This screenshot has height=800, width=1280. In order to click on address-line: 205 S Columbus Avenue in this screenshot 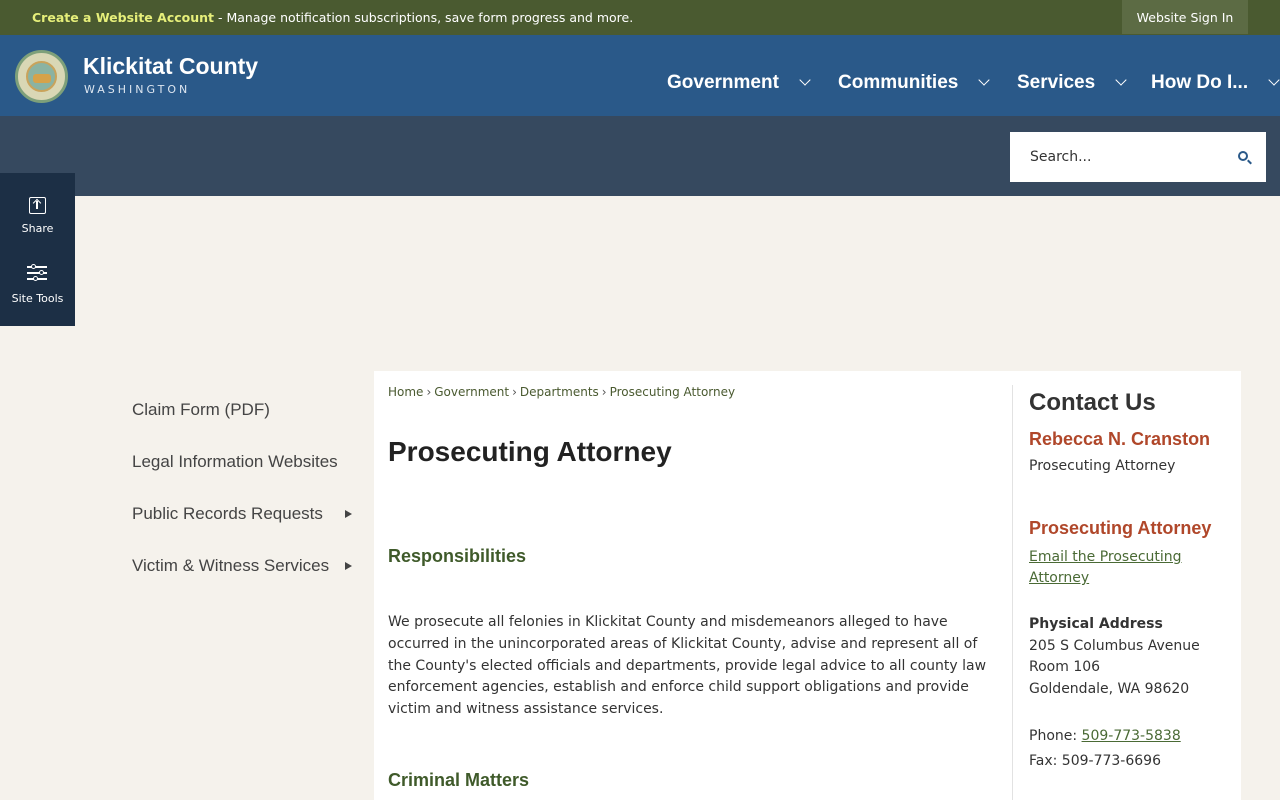, I will do `click(1114, 646)`.